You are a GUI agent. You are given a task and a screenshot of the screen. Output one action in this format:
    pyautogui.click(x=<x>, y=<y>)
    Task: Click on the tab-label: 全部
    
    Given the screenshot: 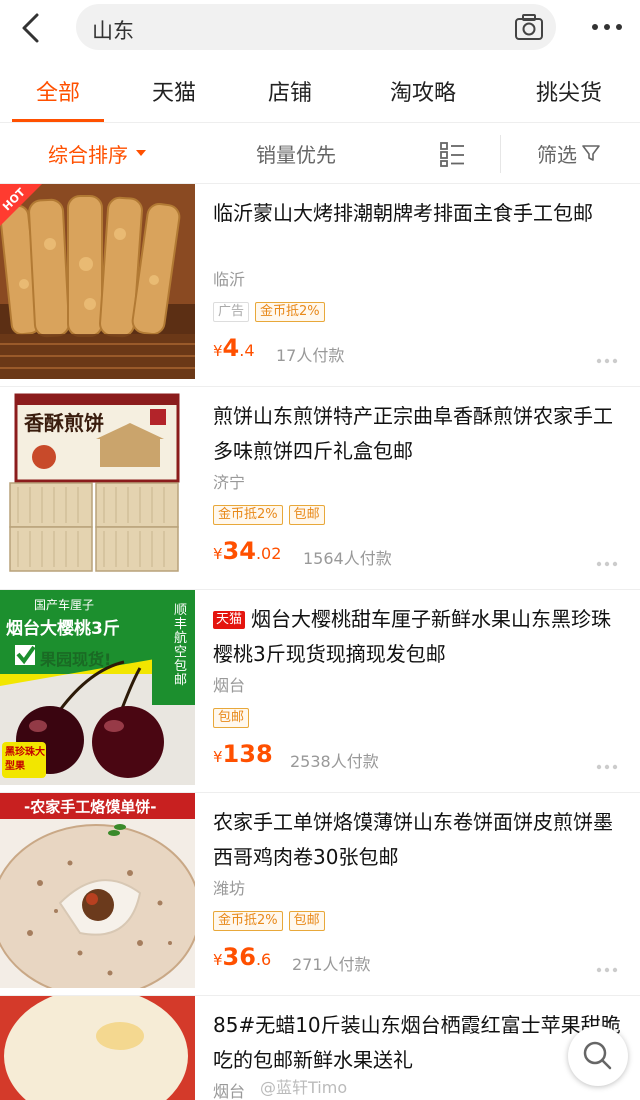 What is the action you would take?
    pyautogui.click(x=57, y=93)
    